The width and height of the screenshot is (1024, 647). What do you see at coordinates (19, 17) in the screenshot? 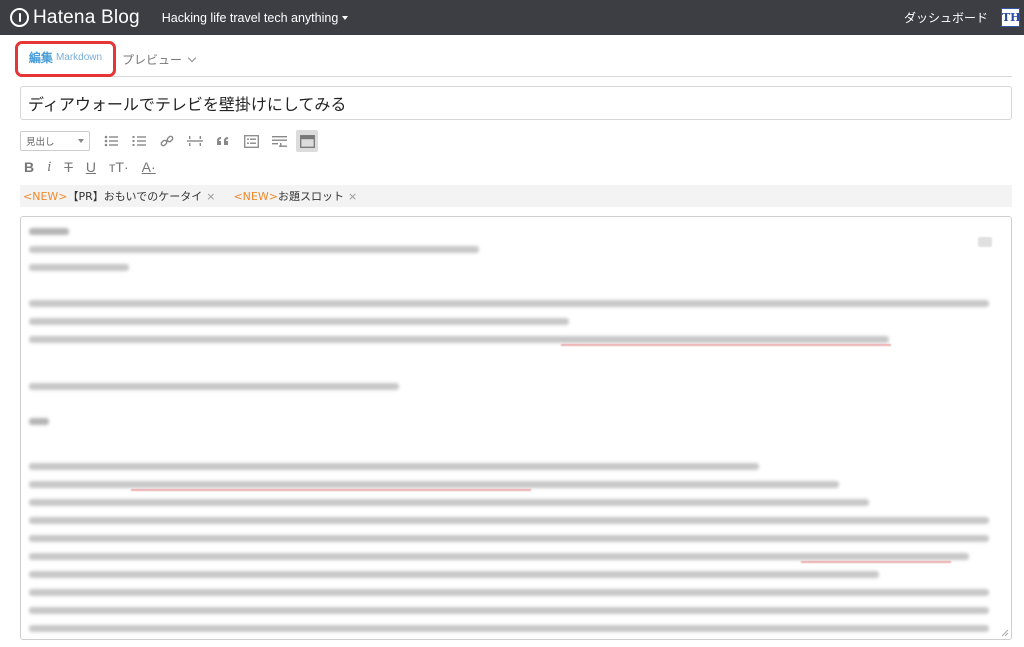
I see `hatena-logo-icon` at bounding box center [19, 17].